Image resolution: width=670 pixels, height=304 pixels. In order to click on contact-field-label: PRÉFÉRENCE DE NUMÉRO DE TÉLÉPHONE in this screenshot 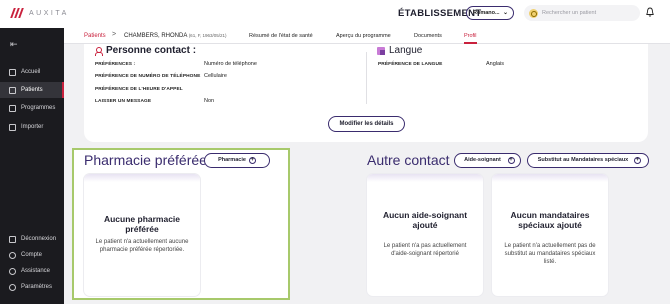, I will do `click(148, 76)`.